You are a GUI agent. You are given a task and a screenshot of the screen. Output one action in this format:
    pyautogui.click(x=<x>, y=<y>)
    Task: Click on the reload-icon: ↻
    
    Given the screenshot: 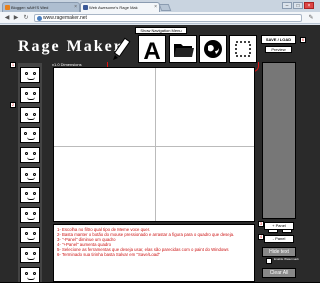 What is the action you would take?
    pyautogui.click(x=26, y=18)
    